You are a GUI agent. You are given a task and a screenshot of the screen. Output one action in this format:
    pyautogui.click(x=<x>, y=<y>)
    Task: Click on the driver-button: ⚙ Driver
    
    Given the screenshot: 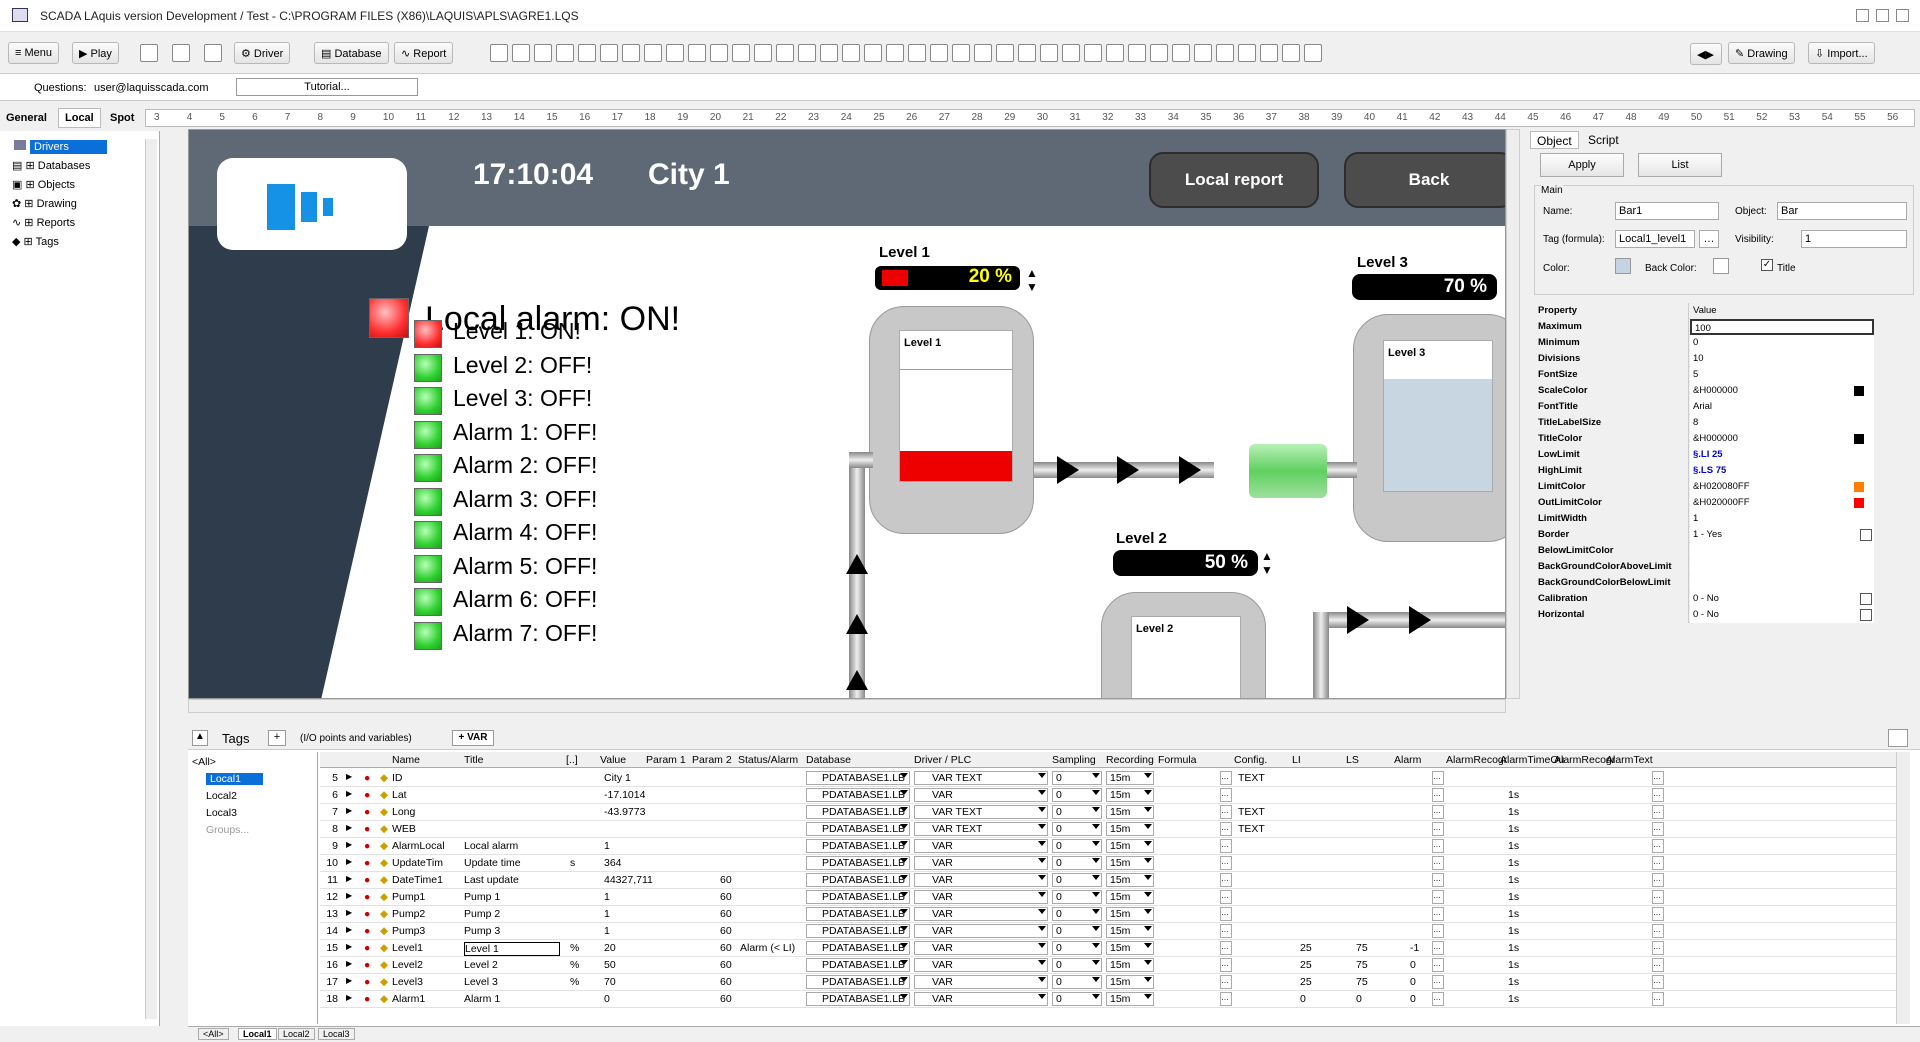 What is the action you would take?
    pyautogui.click(x=262, y=53)
    